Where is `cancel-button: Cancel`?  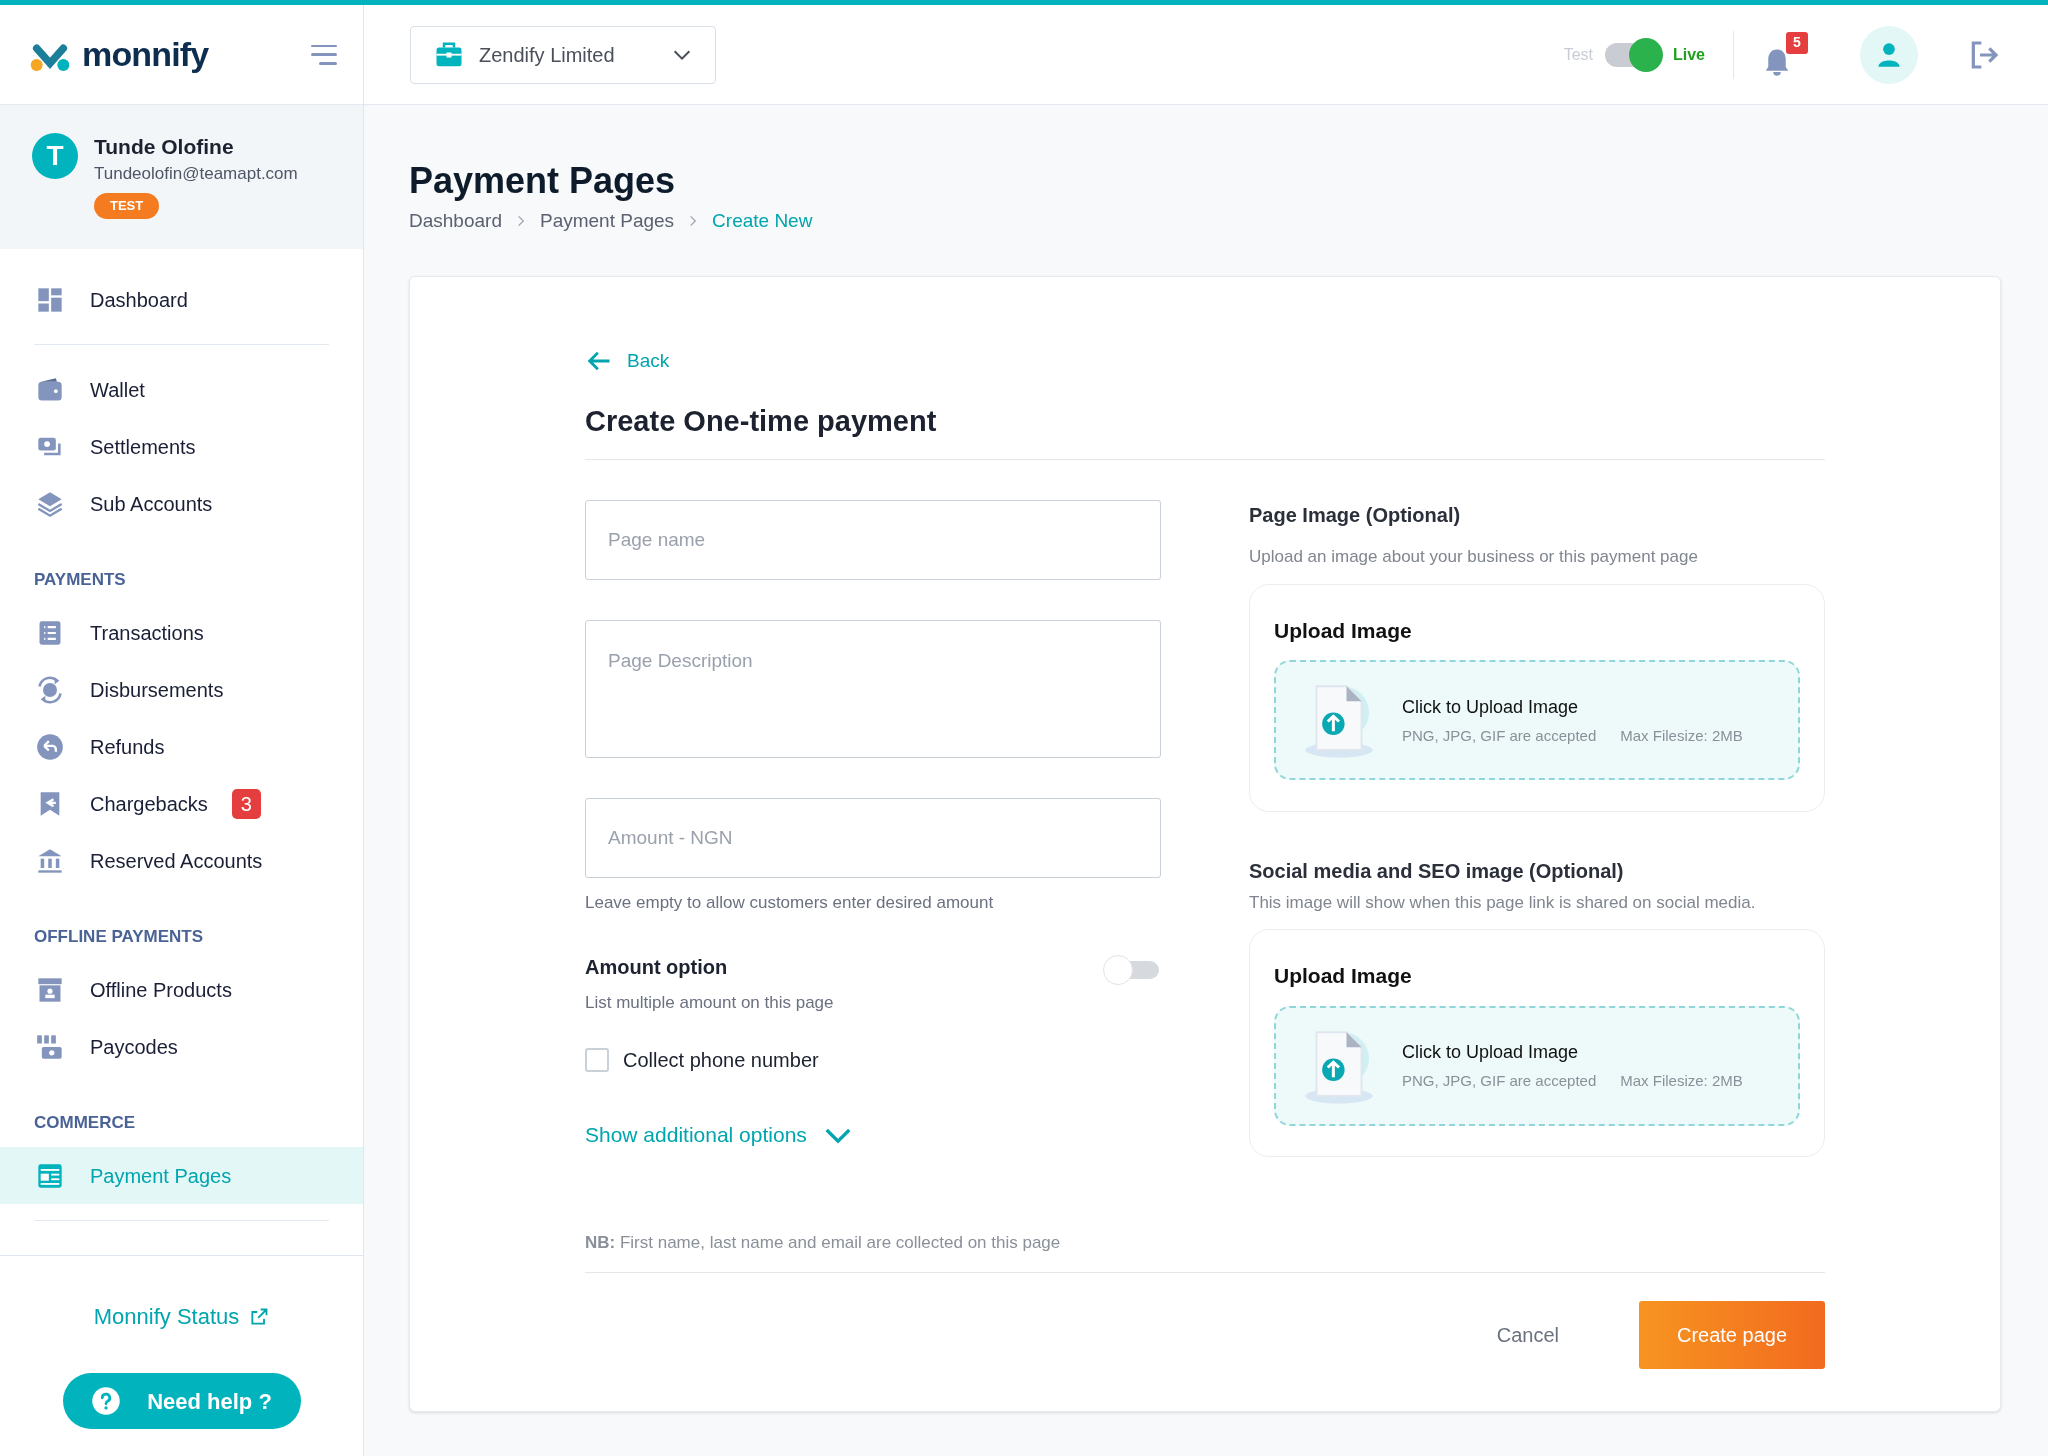
cancel-button: Cancel is located at coordinates (1527, 1334).